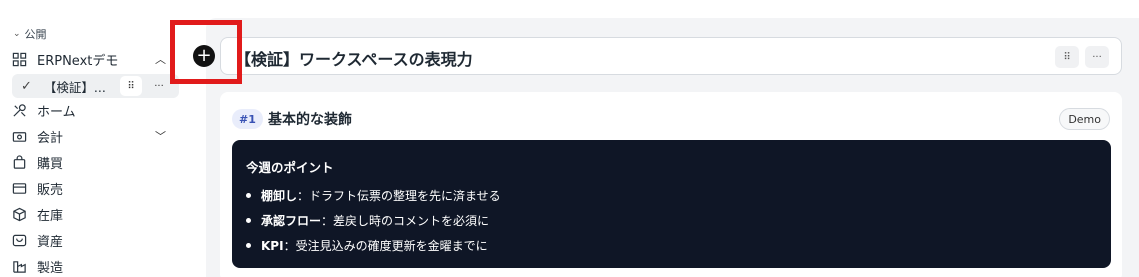 Image resolution: width=1139 pixels, height=277 pixels. I want to click on sidebar-item-label: 会計, so click(50, 138).